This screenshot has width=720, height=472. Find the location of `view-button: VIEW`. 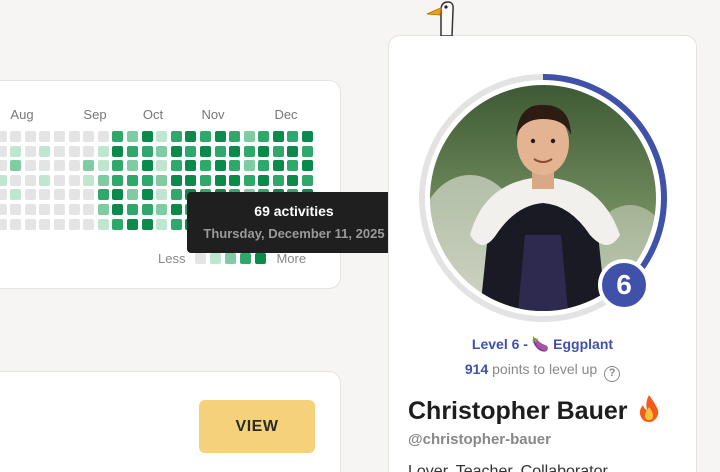

view-button: VIEW is located at coordinates (257, 426).